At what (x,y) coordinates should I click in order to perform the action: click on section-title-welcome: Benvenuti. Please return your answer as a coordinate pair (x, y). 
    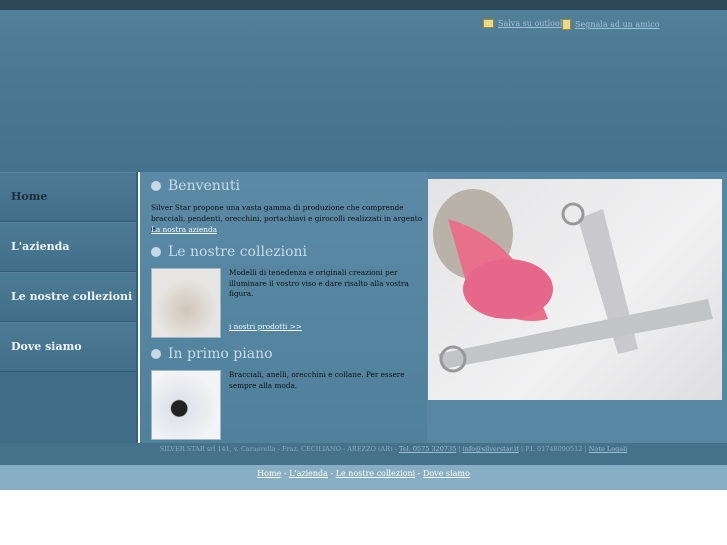
    Looking at the image, I should click on (195, 186).